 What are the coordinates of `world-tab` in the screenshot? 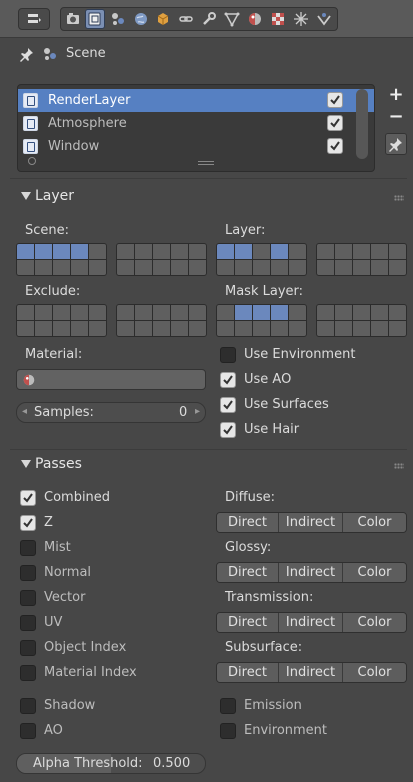 It's located at (141, 19).